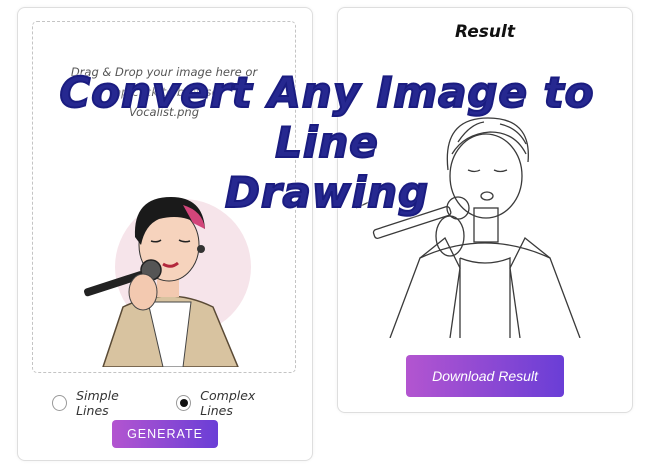 The height and width of the screenshot is (464, 654). What do you see at coordinates (327, 192) in the screenshot?
I see `overlay-headline-line2: Drawing` at bounding box center [327, 192].